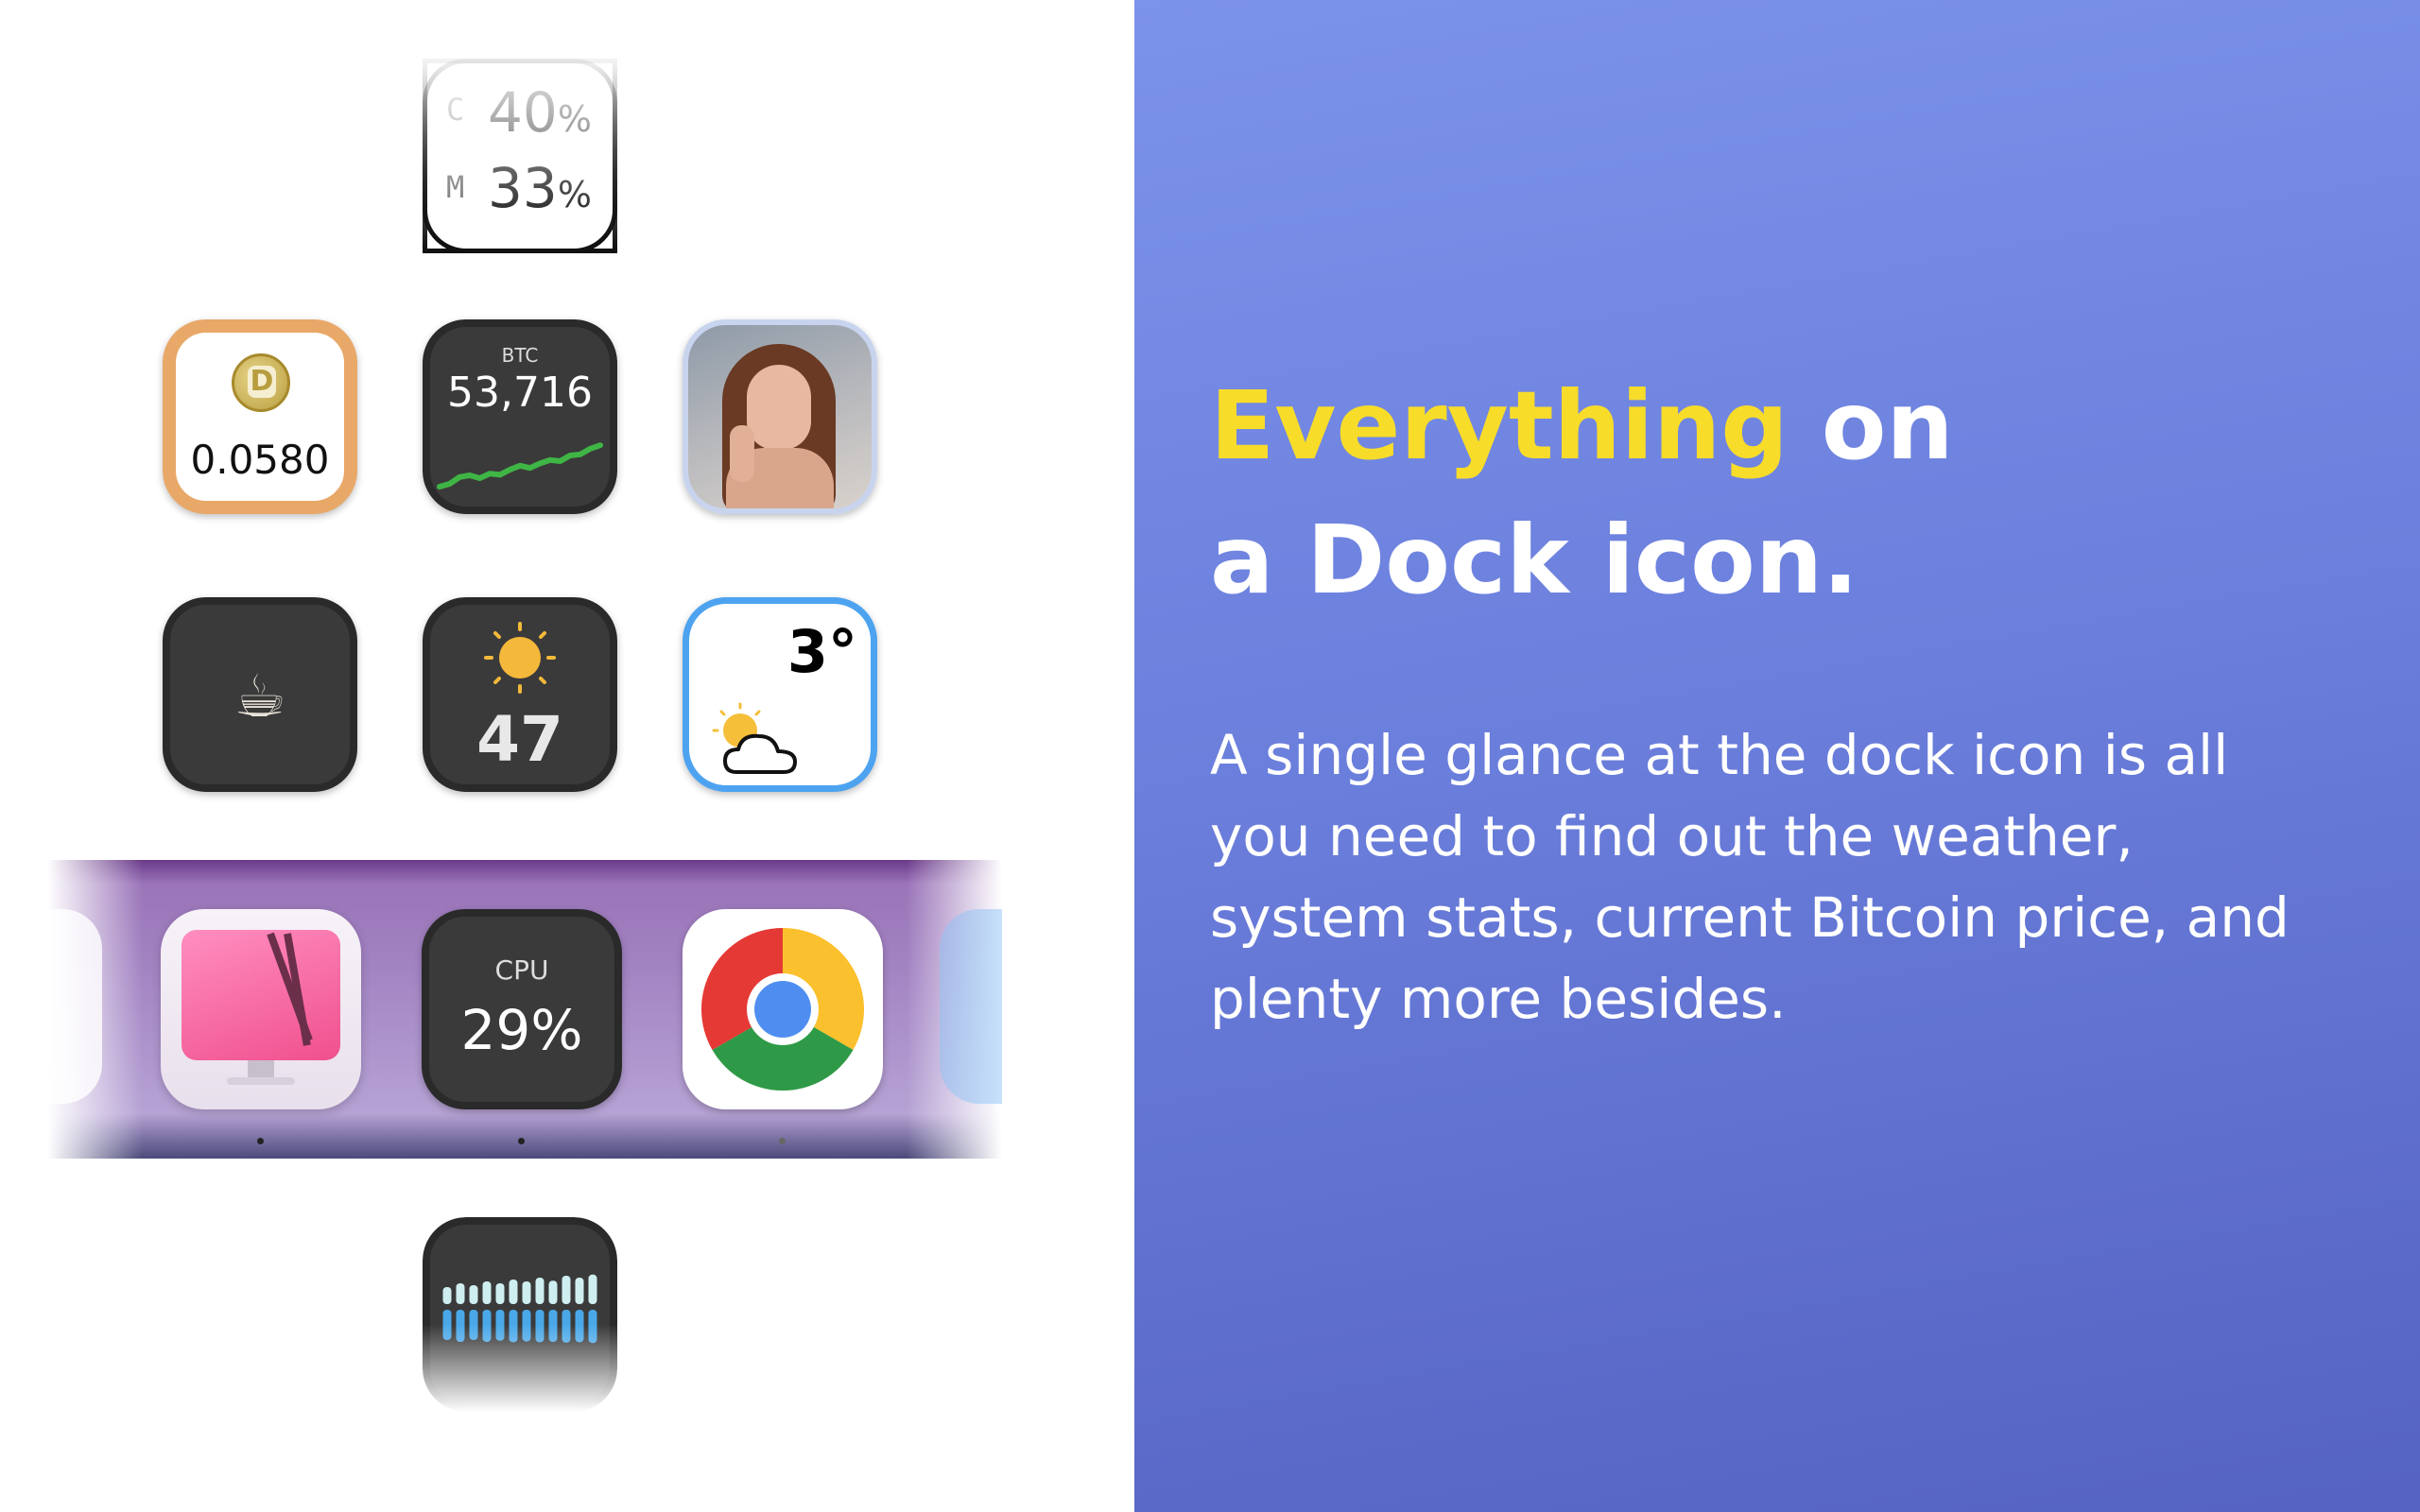 The height and width of the screenshot is (1512, 2420). I want to click on coffee-cup-icon: ☕, so click(259, 696).